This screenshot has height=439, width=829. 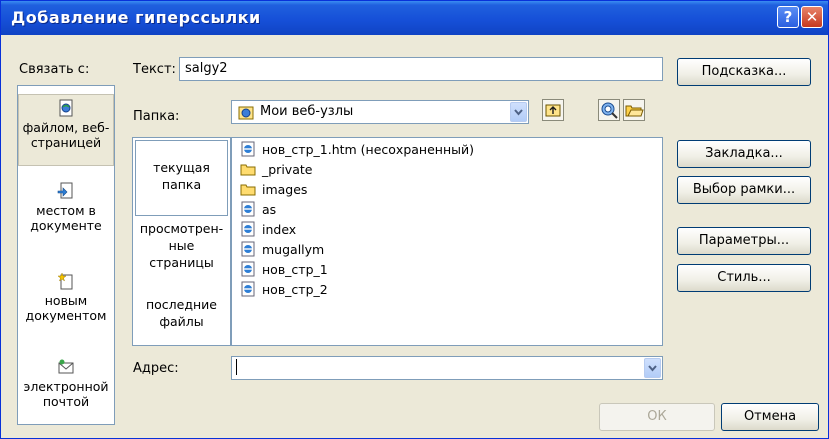 I want to click on list-item: _private, so click(x=276, y=169).